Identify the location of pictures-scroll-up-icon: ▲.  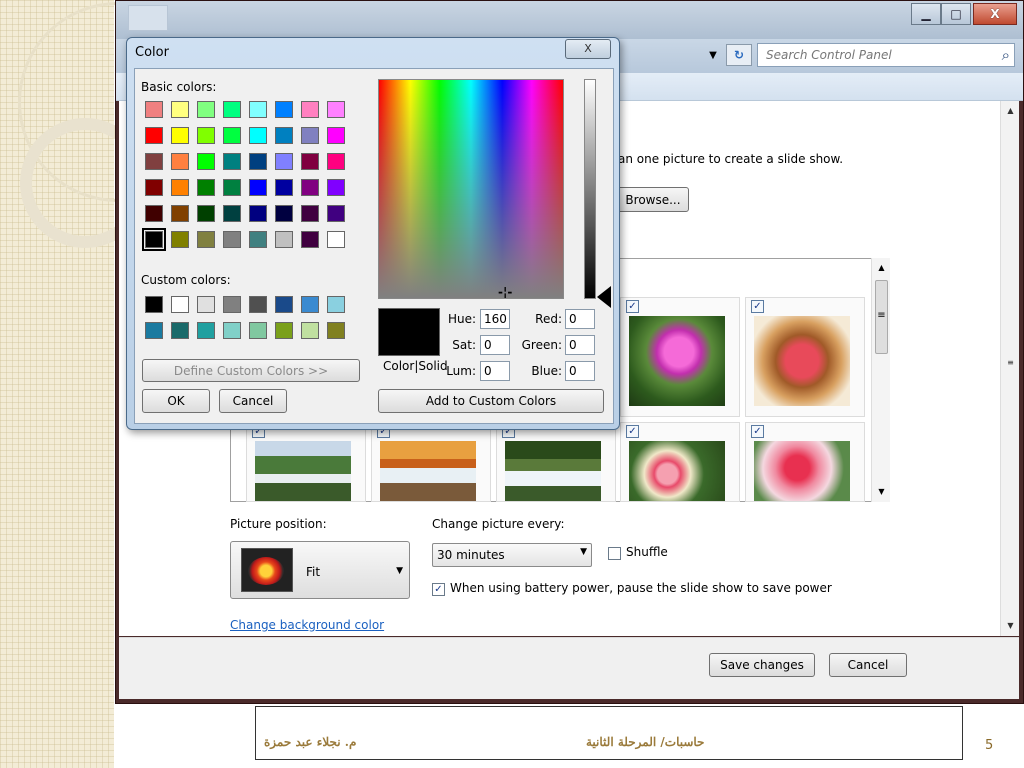
(881, 268).